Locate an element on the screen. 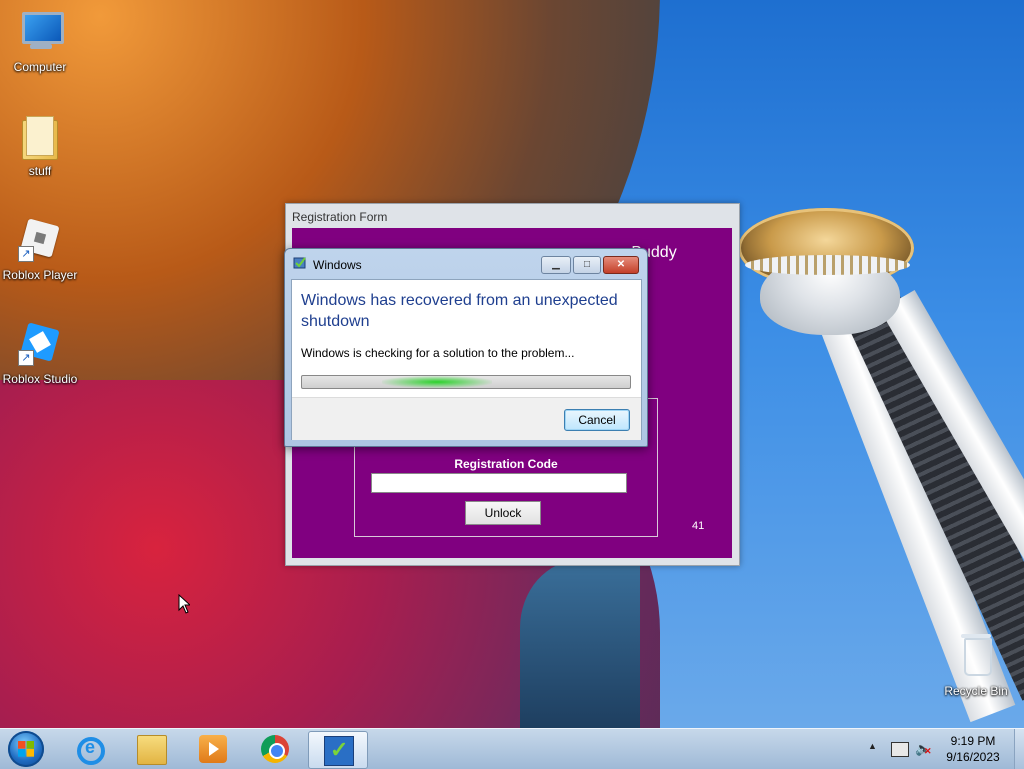 Image resolution: width=1024 pixels, height=769 pixels. desktop-icon-recycle-bin: Recycle Bin is located at coordinates (976, 665).